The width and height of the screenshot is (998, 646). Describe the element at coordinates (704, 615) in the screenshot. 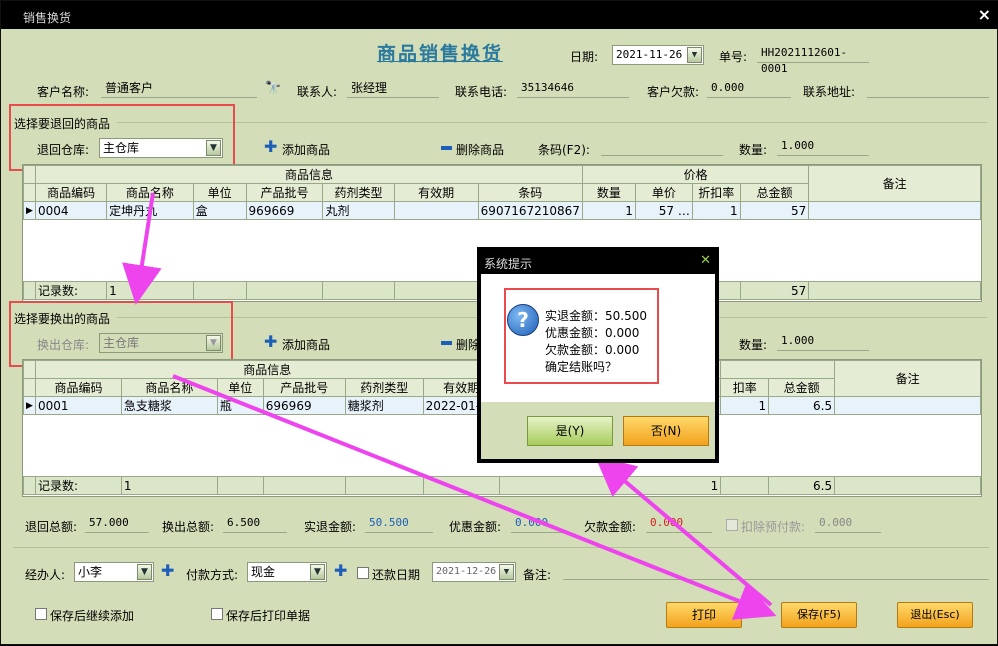

I see `print-button: 打印` at that location.